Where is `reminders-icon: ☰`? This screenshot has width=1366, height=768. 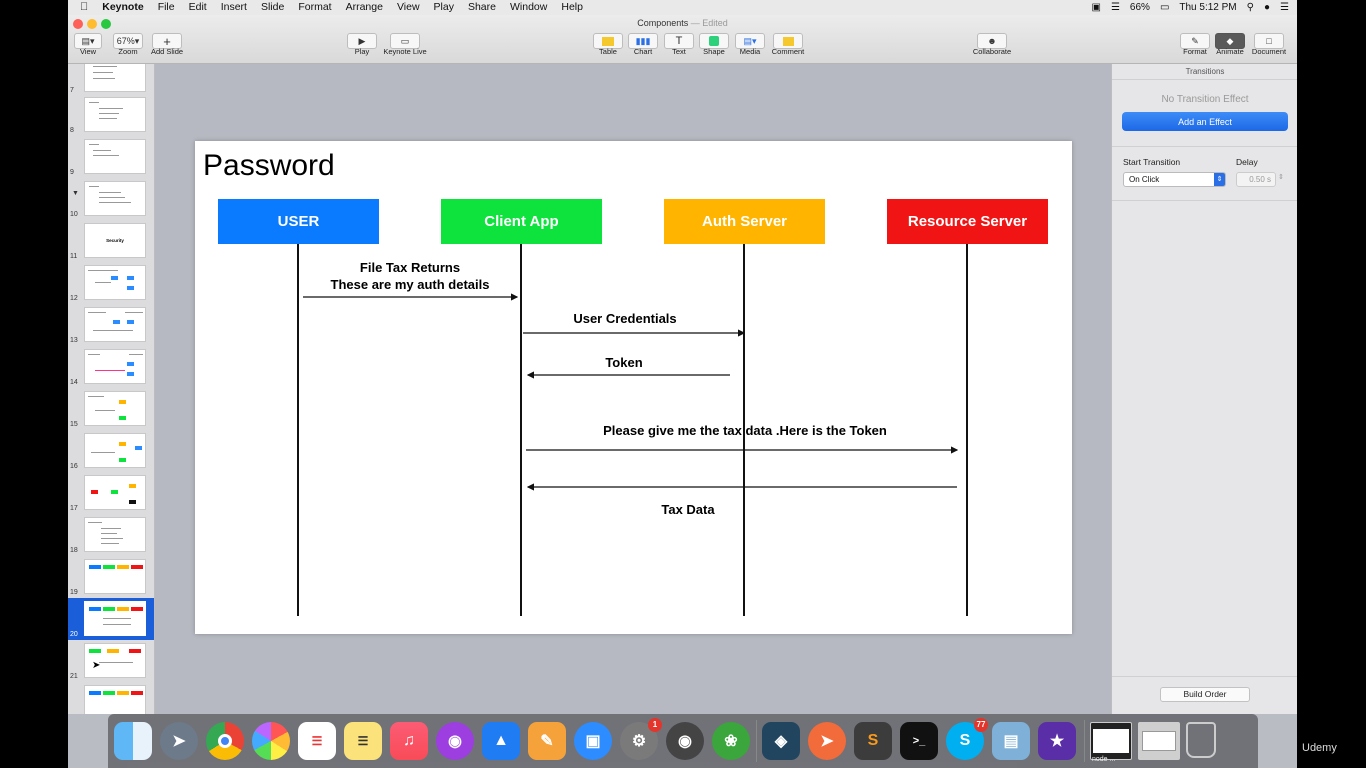
reminders-icon: ☰ is located at coordinates (317, 741).